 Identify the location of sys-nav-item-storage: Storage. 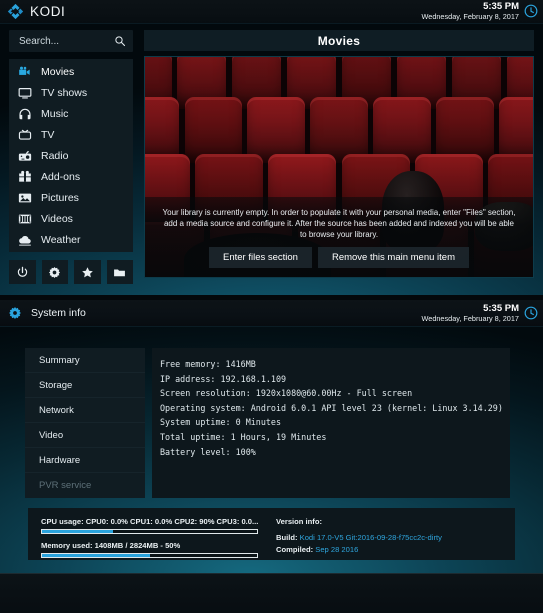
(85, 385).